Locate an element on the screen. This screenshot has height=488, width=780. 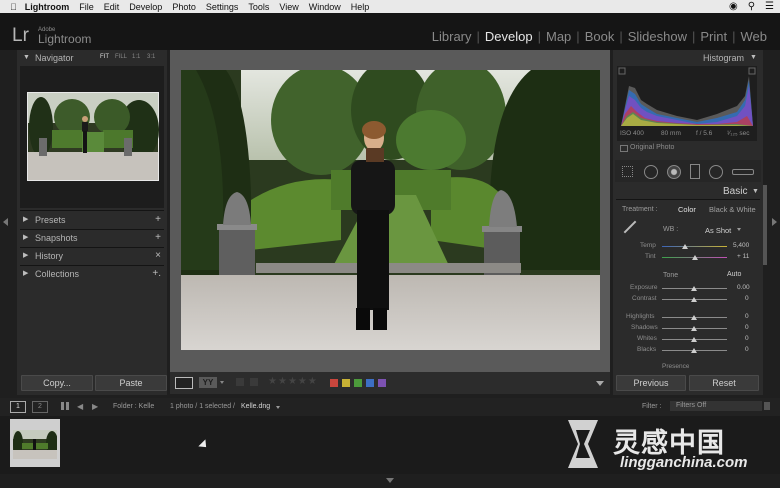
before-after-dropdown-icon is located at coordinates (222, 382).